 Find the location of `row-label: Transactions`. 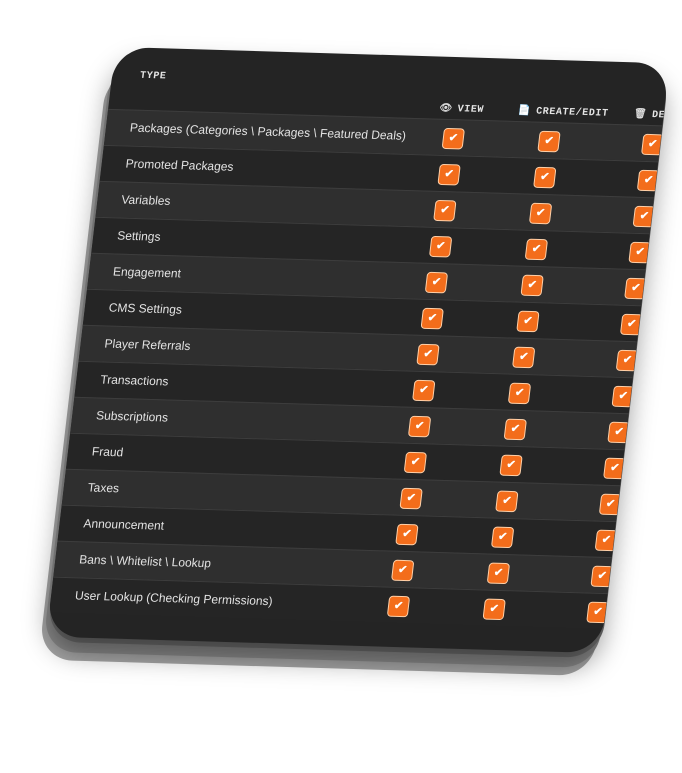

row-label: Transactions is located at coordinates (134, 380).